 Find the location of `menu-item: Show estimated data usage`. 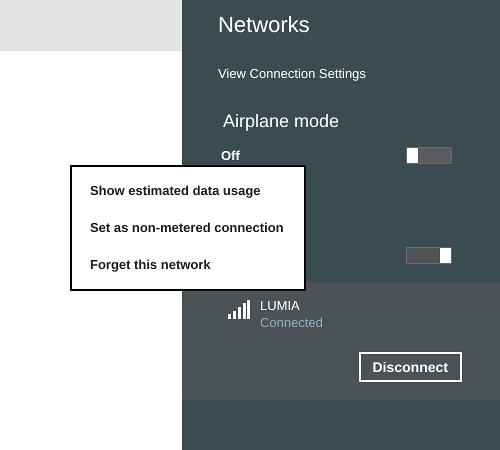

menu-item: Show estimated data usage is located at coordinates (188, 190).